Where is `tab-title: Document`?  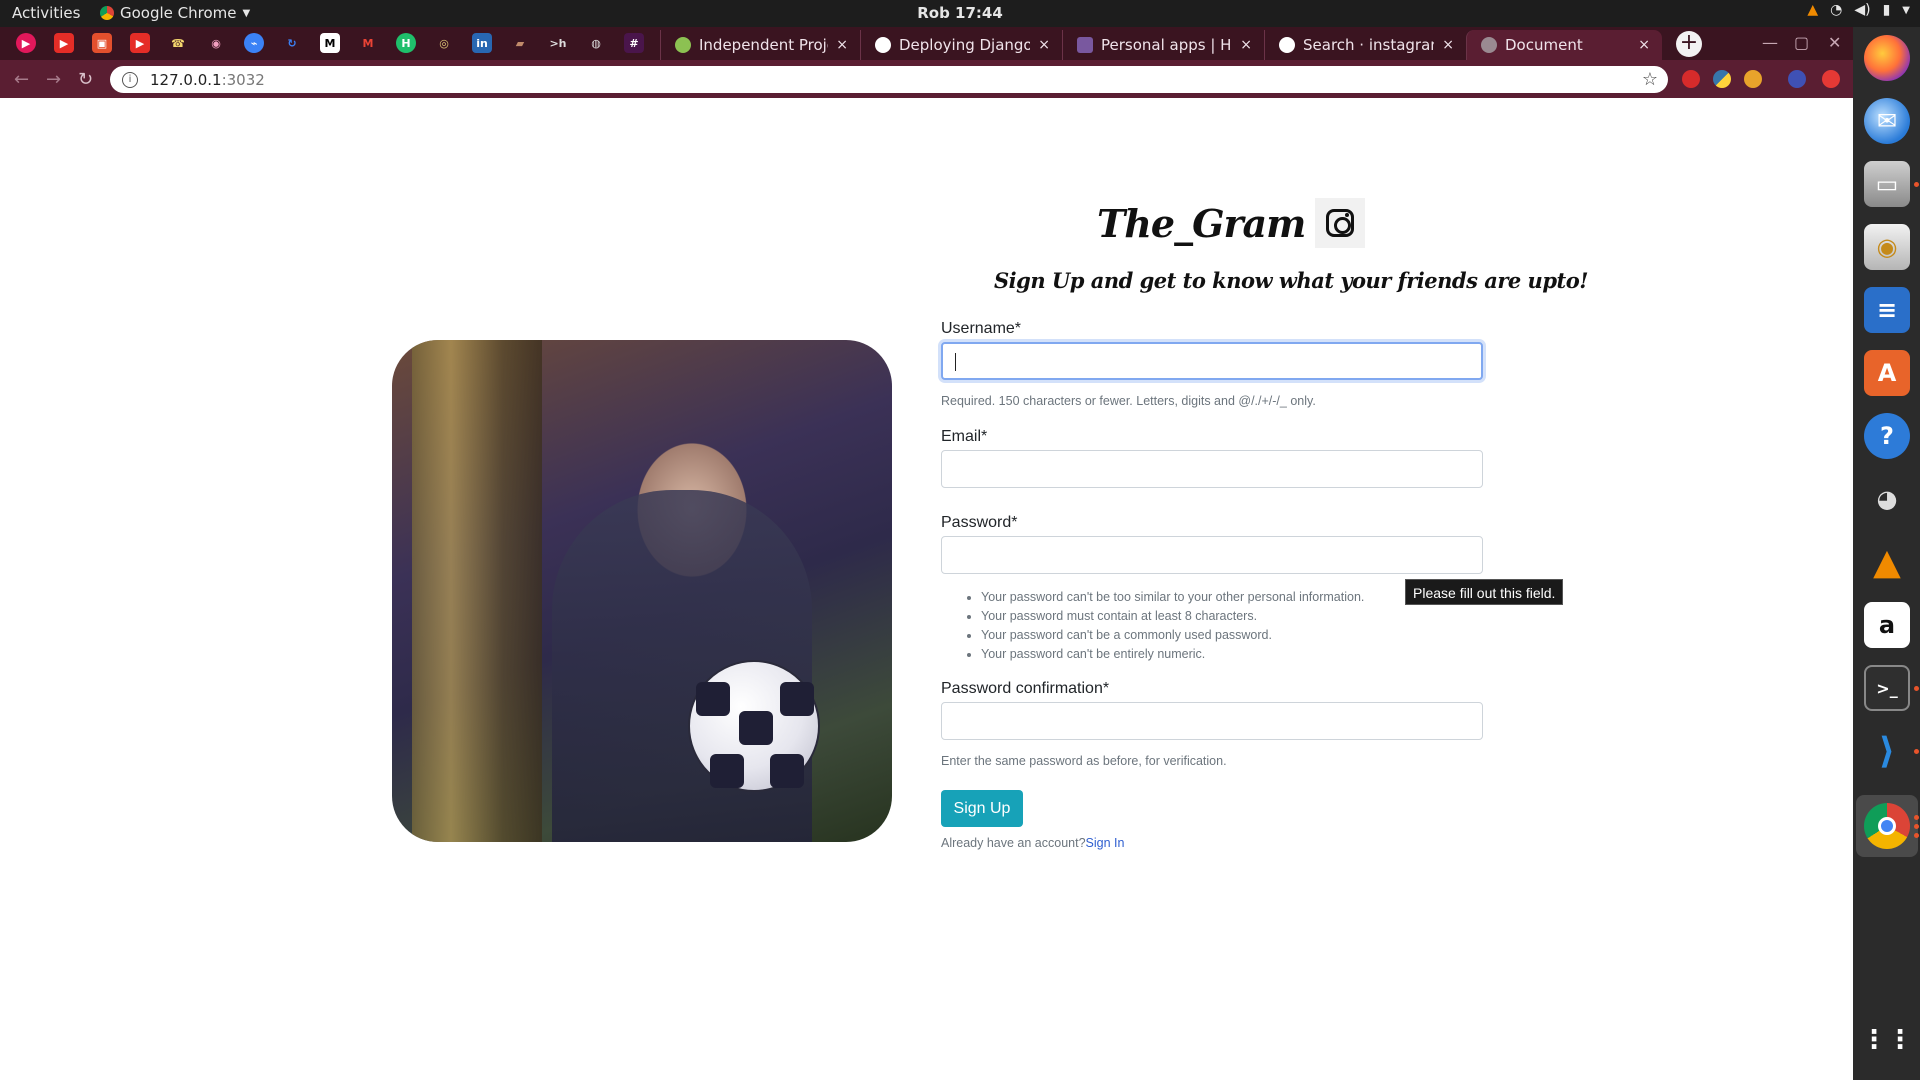
tab-title: Document is located at coordinates (1544, 45).